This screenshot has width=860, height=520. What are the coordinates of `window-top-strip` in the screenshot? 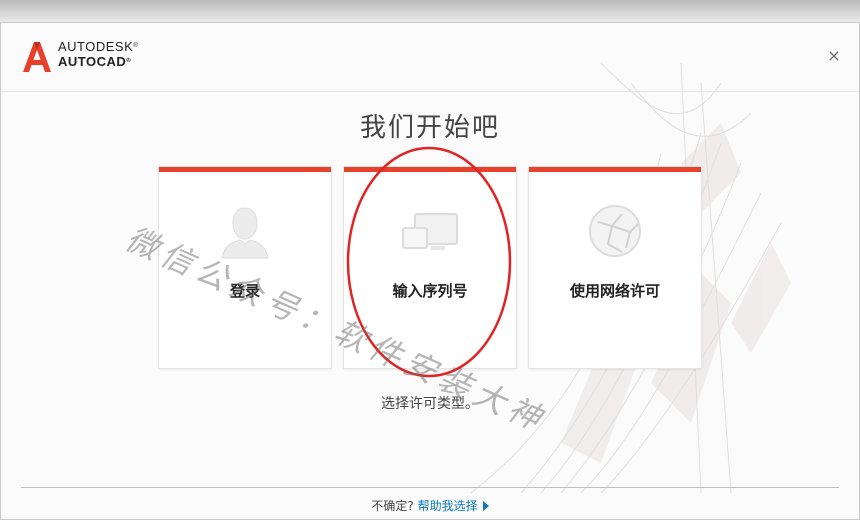 It's located at (430, 11).